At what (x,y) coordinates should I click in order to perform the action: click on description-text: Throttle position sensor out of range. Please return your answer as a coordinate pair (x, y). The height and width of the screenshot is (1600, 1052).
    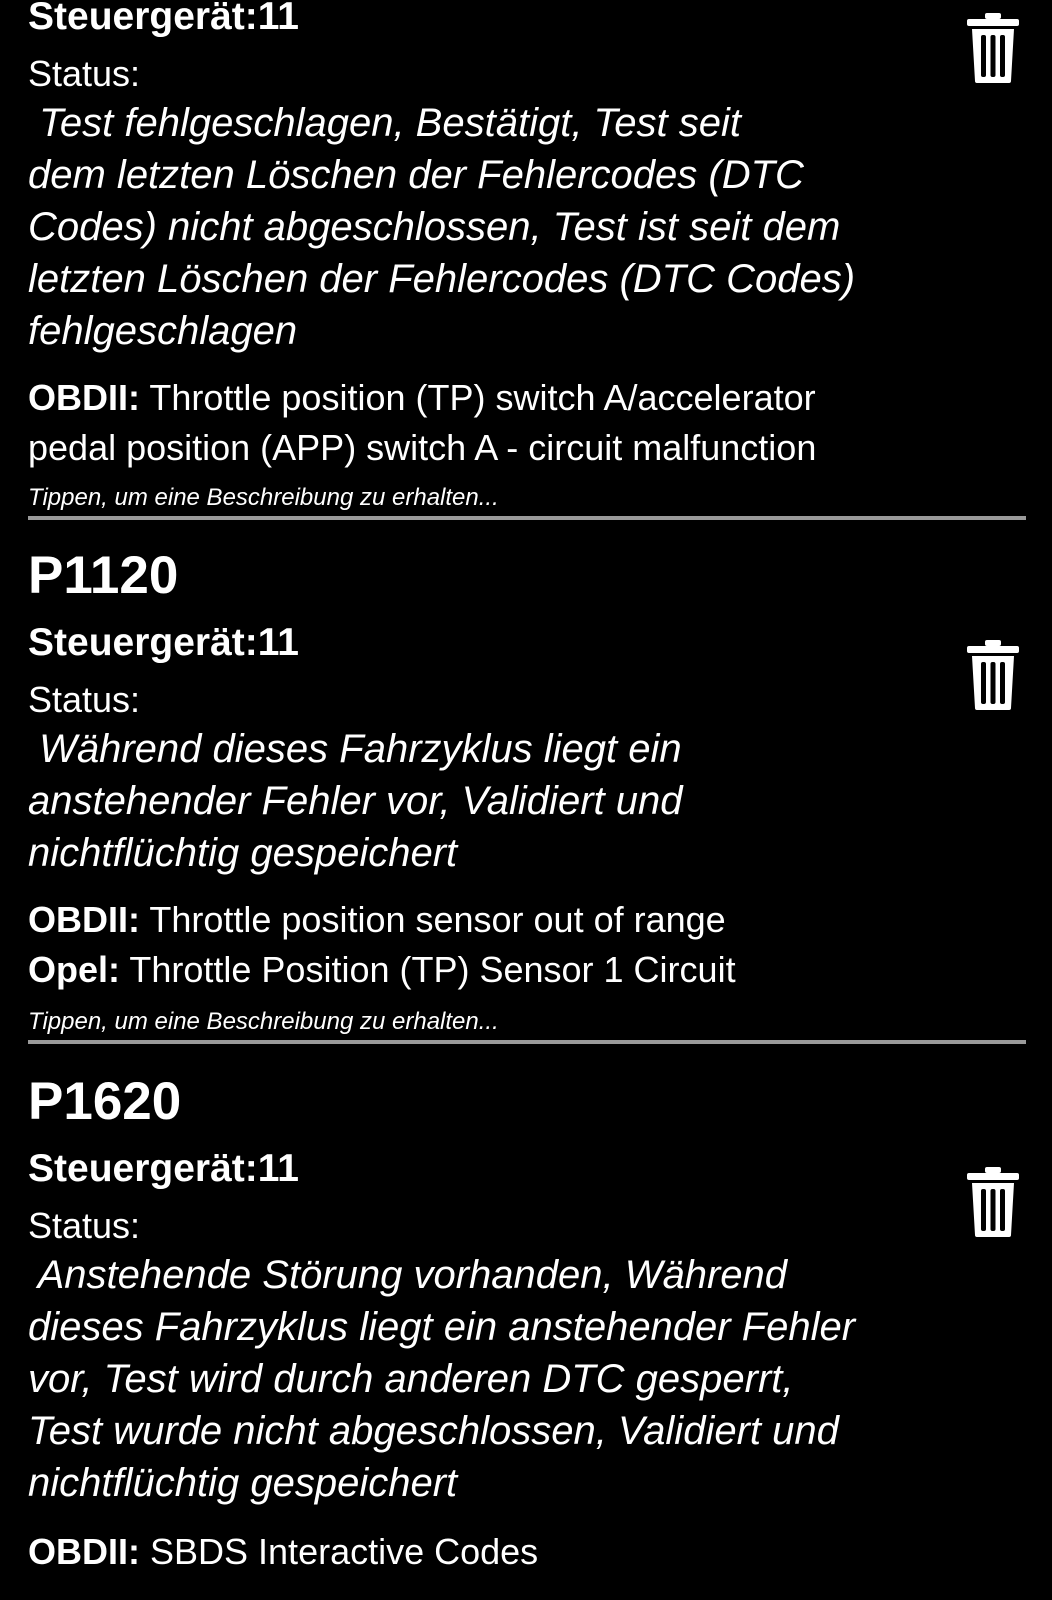
    Looking at the image, I should click on (433, 919).